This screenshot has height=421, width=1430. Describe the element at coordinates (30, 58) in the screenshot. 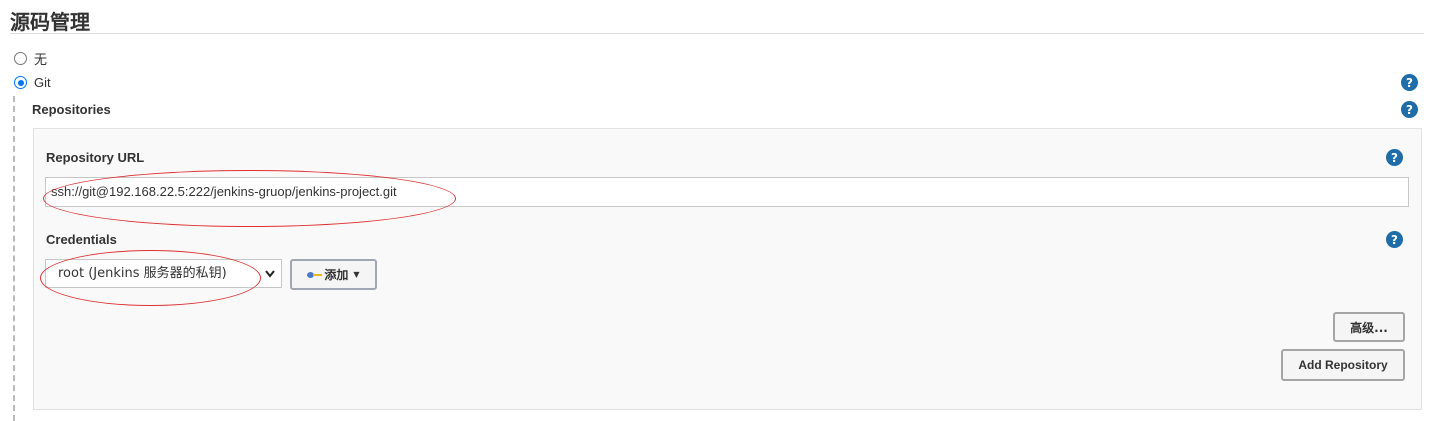

I see `scm-option-none: 无` at that location.